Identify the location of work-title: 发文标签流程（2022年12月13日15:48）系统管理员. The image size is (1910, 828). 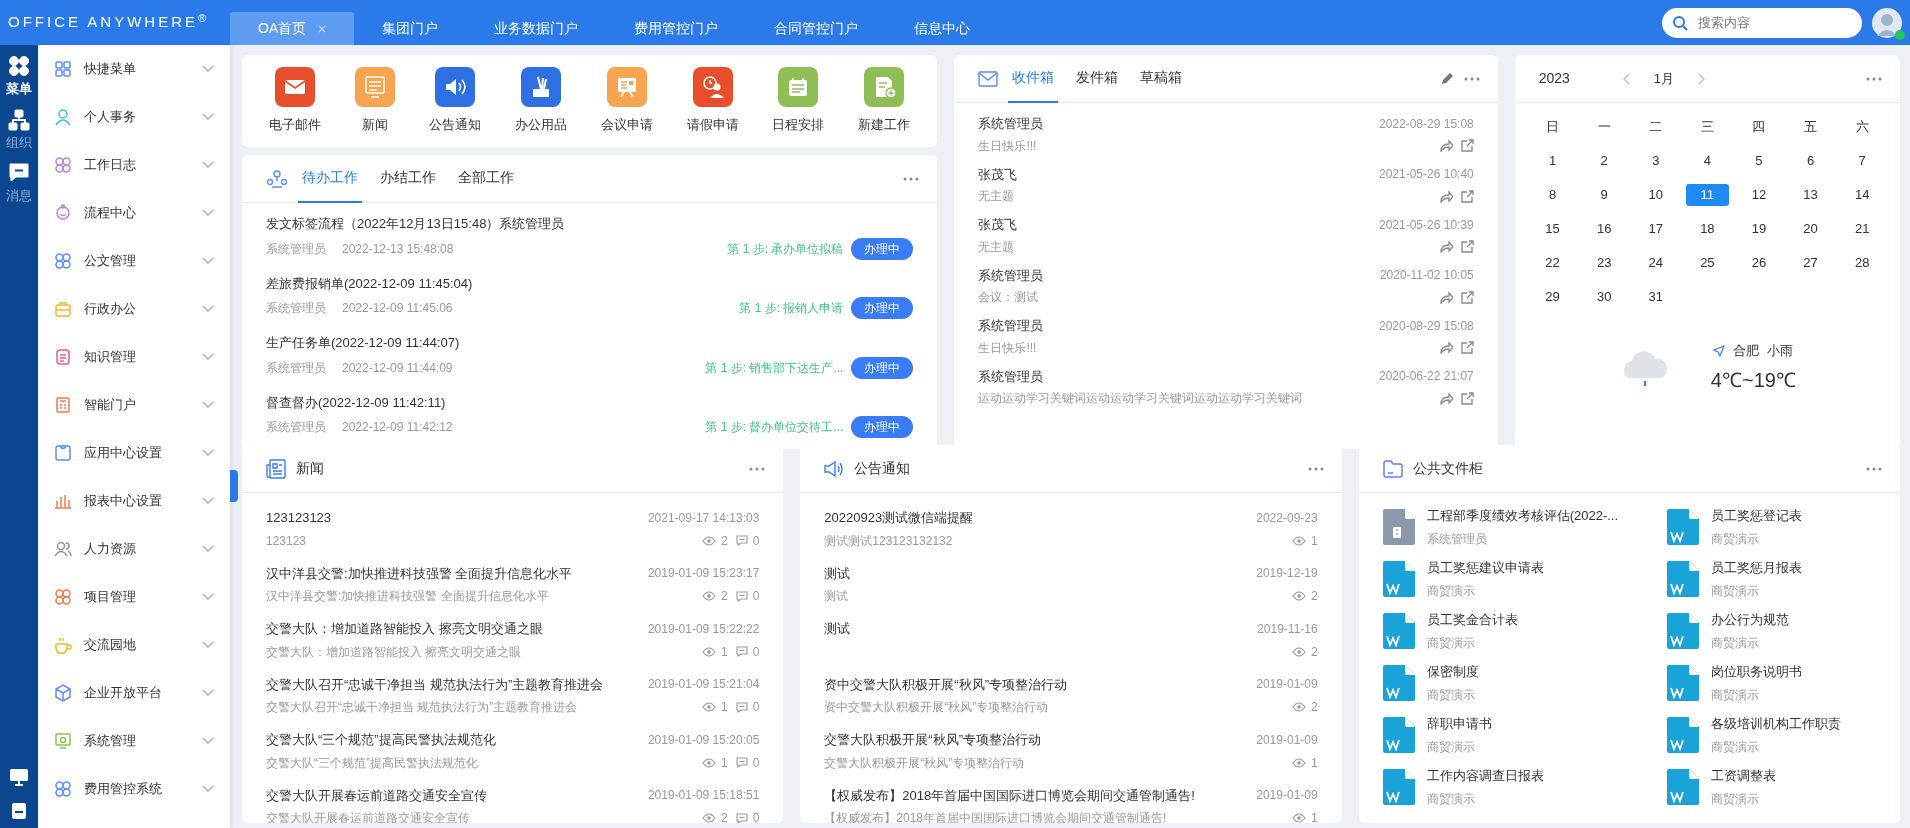
(590, 224).